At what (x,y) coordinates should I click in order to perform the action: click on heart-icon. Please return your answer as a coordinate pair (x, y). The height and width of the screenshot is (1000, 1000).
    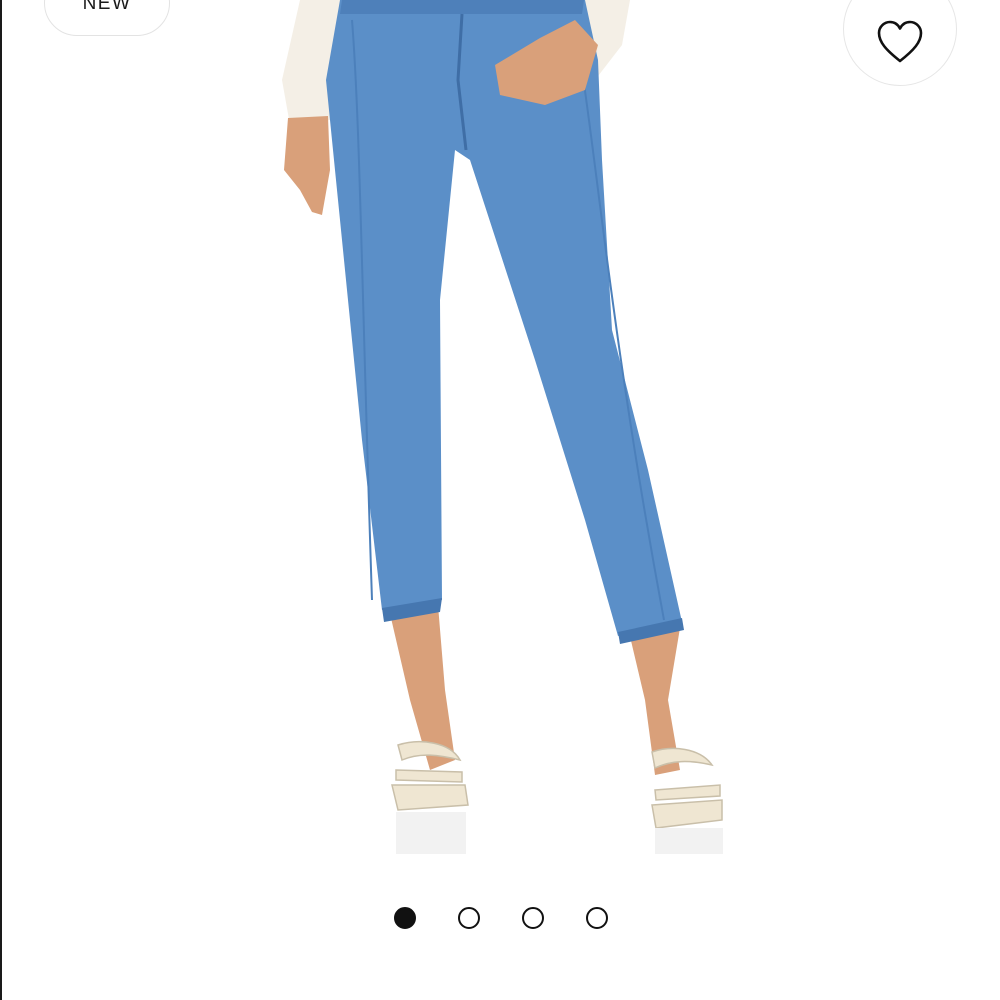
    Looking at the image, I should click on (900, 41).